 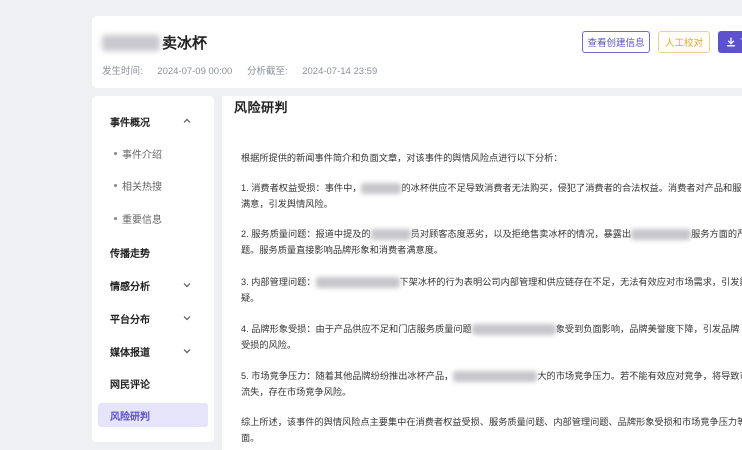 I want to click on sidebar-item-hot-search: 相关热搜, so click(x=153, y=185).